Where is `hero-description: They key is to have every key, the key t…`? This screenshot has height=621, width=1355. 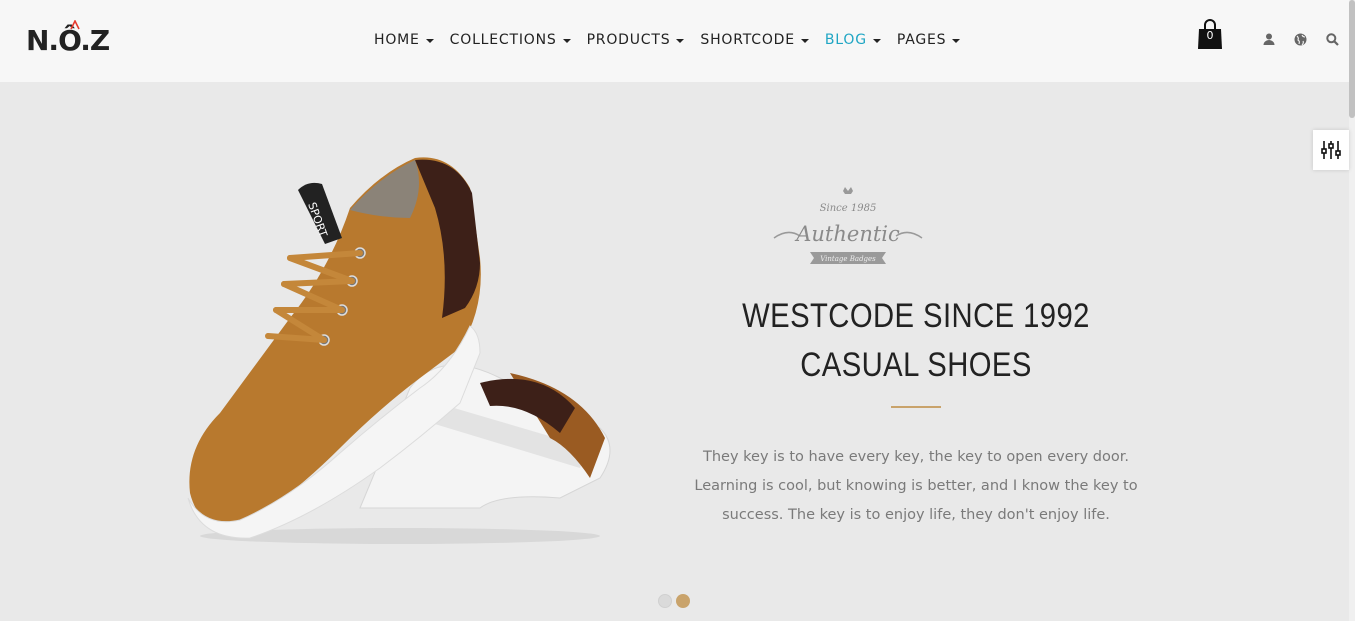
hero-description: They key is to have every key, the key t… is located at coordinates (916, 486).